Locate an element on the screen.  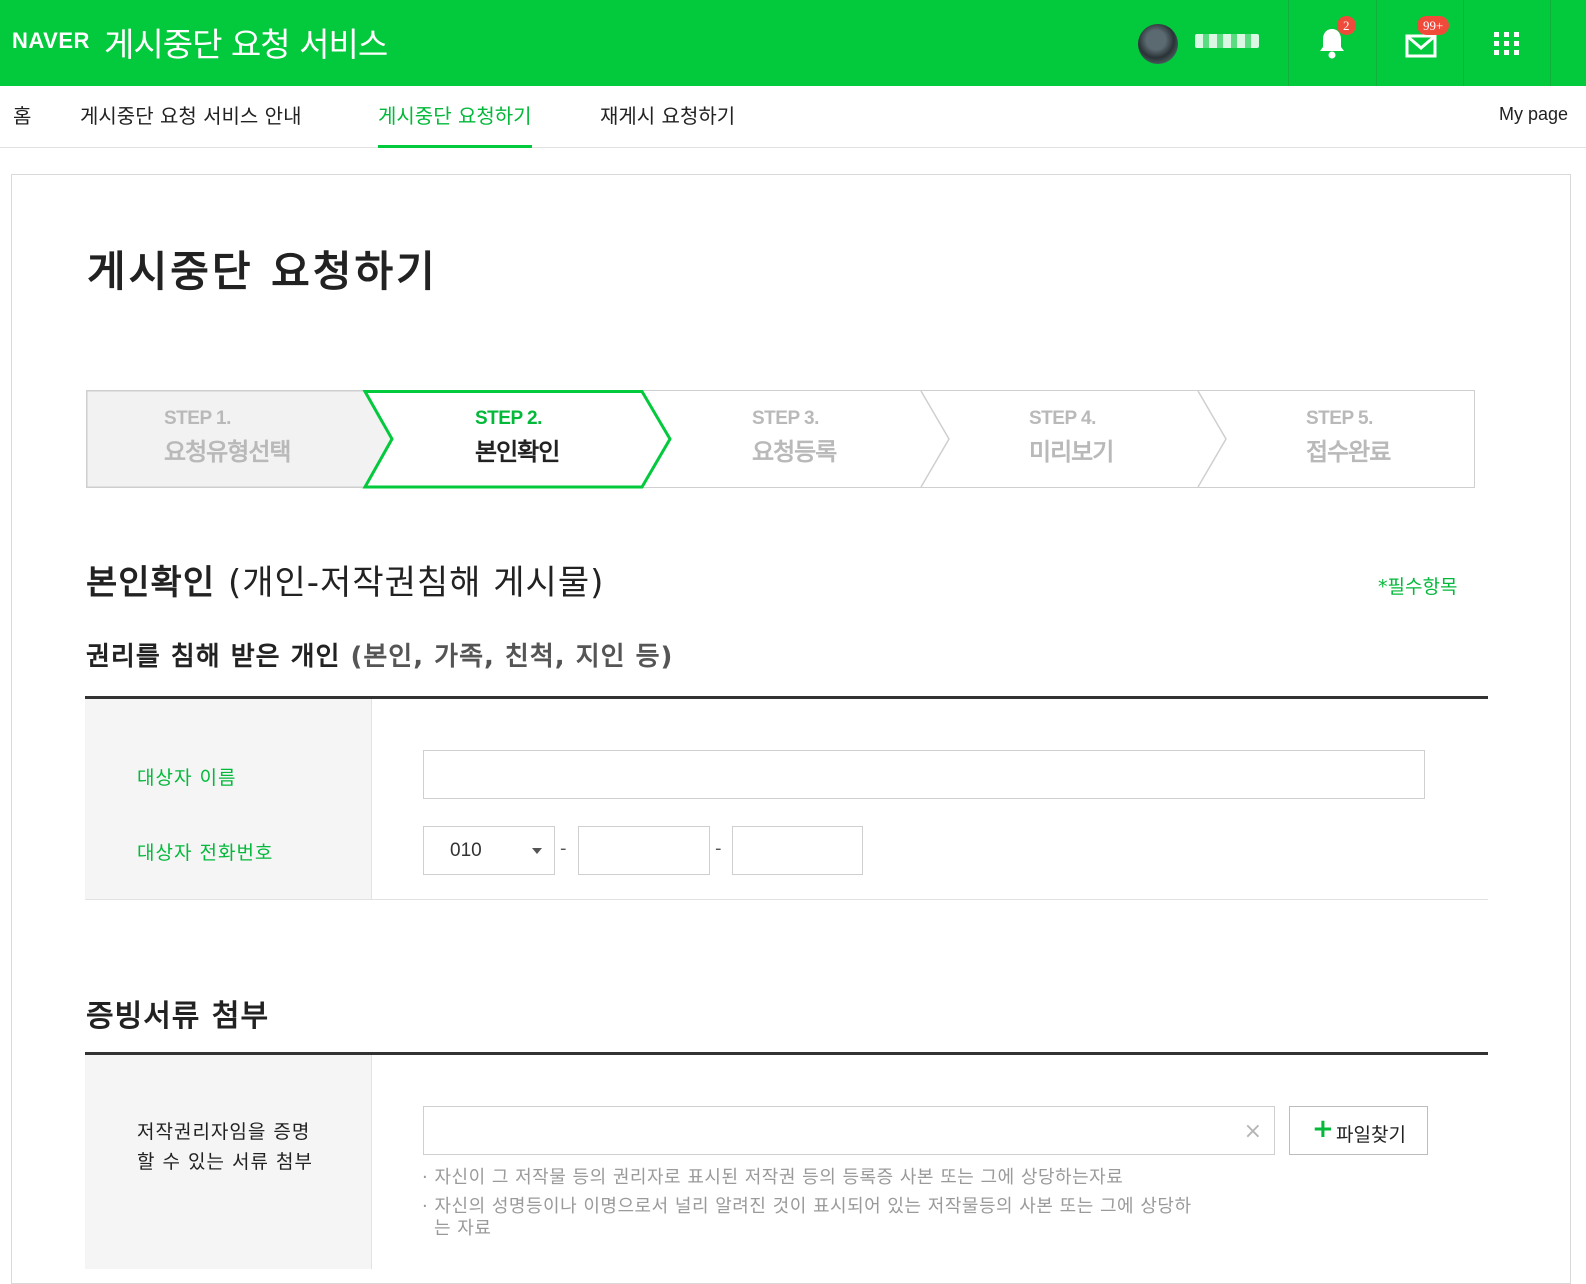
step-3-number: STEP 3. is located at coordinates (785, 418).